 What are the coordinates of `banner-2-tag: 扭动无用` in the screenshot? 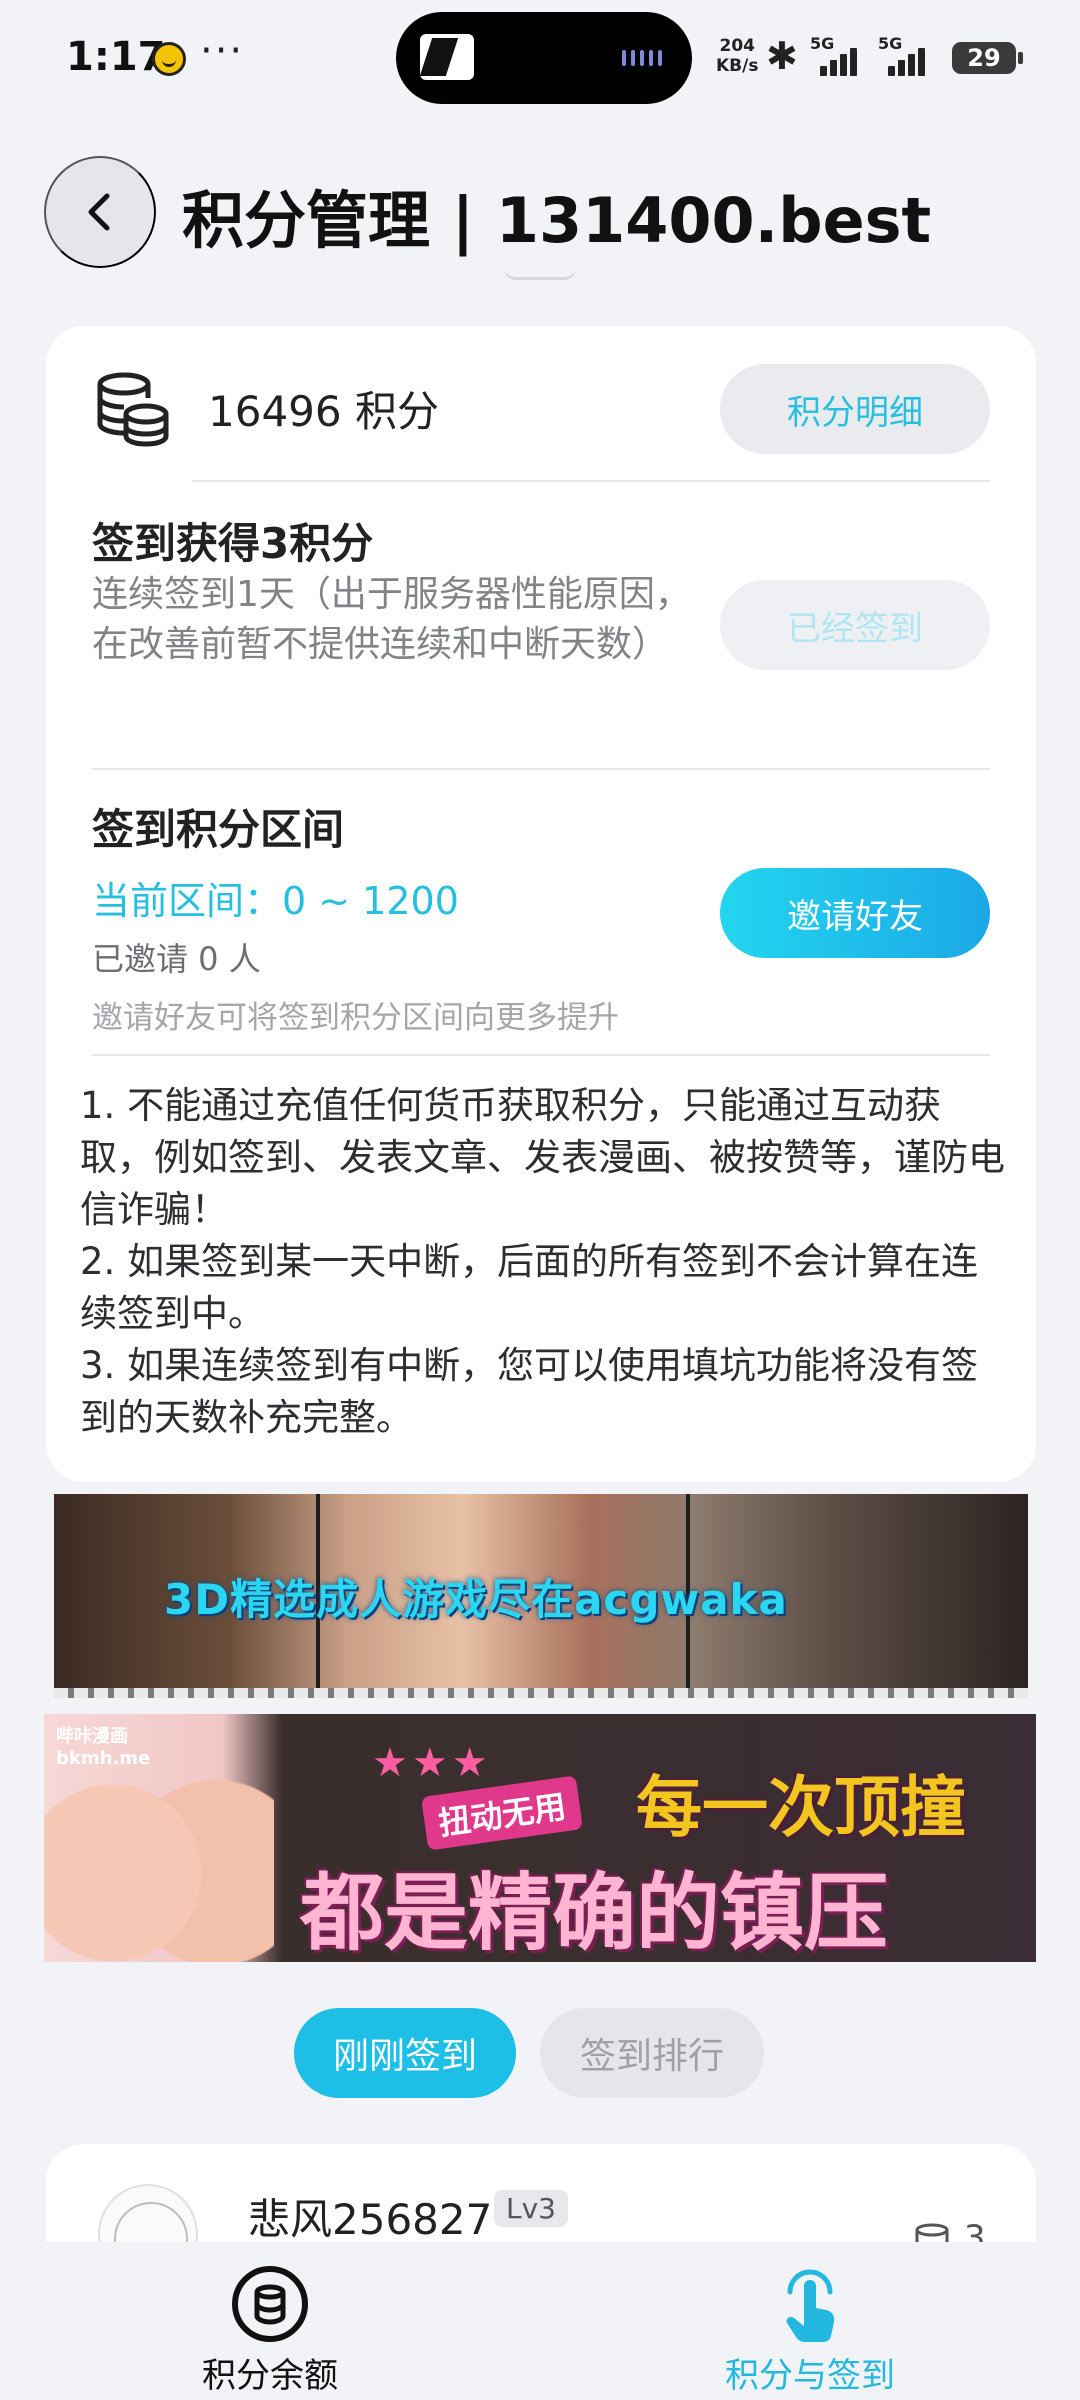 It's located at (502, 1813).